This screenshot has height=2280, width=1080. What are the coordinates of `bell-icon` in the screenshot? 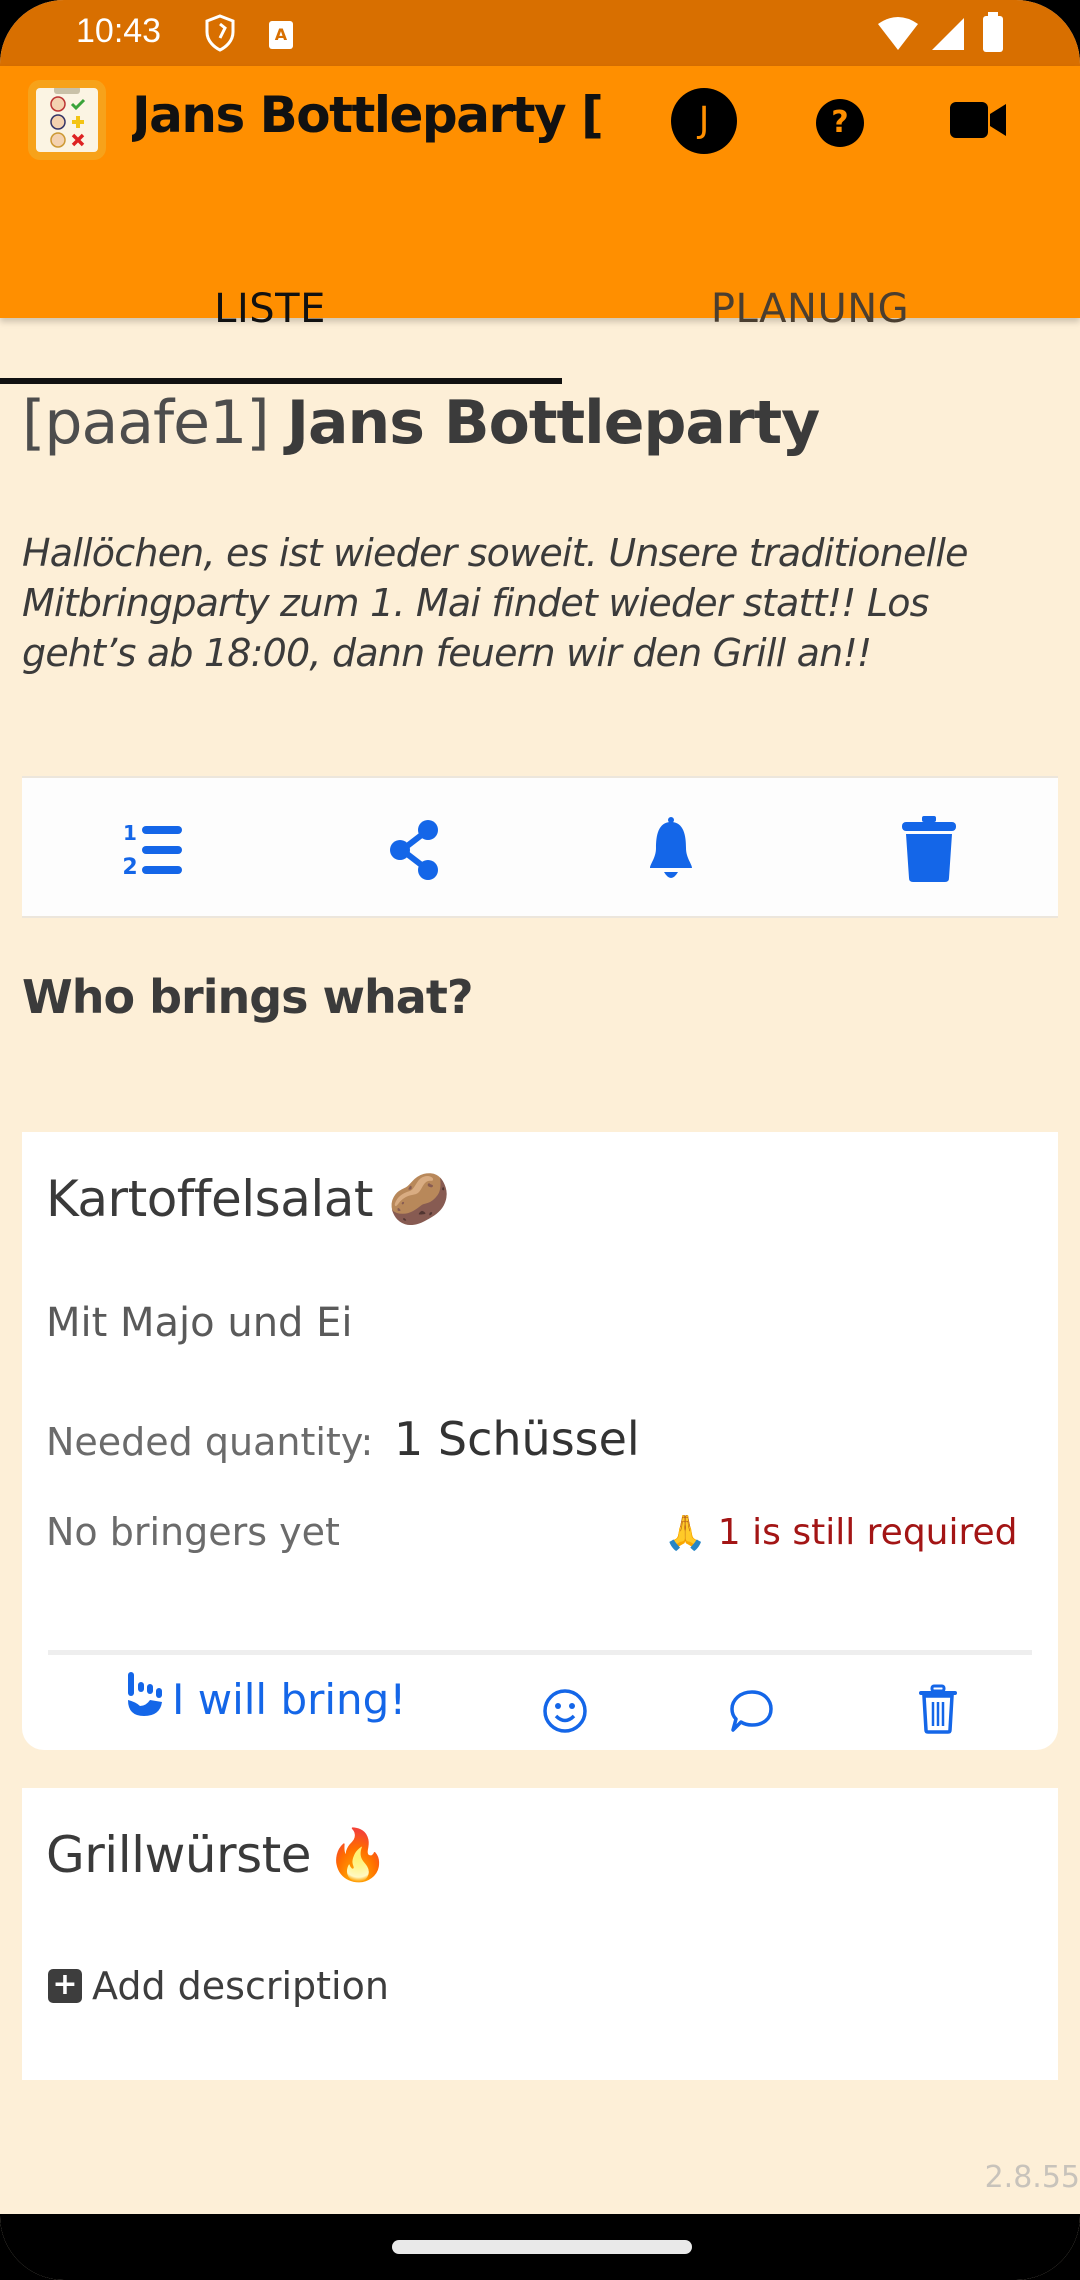 It's located at (671, 849).